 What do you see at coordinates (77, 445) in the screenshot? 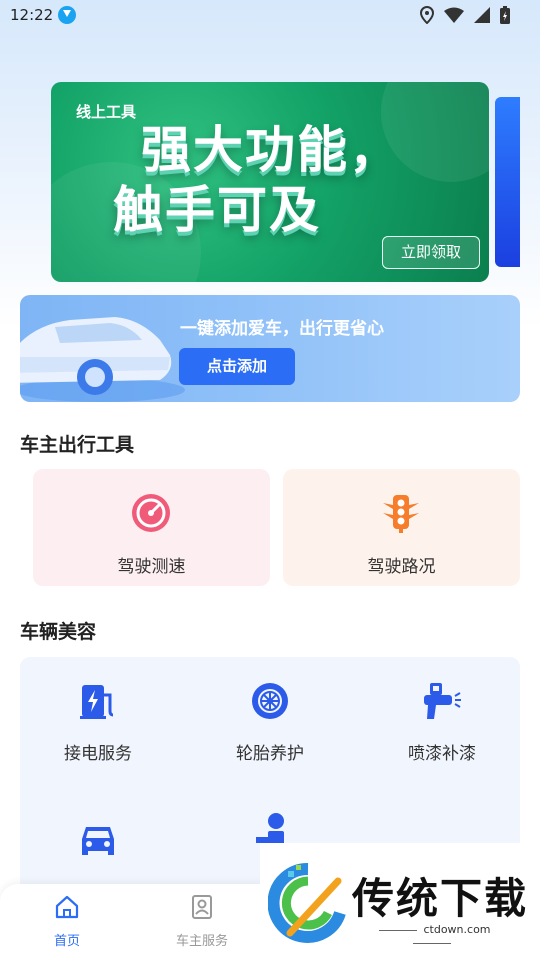
I see `travel-tools-title: 车主出行工具` at bounding box center [77, 445].